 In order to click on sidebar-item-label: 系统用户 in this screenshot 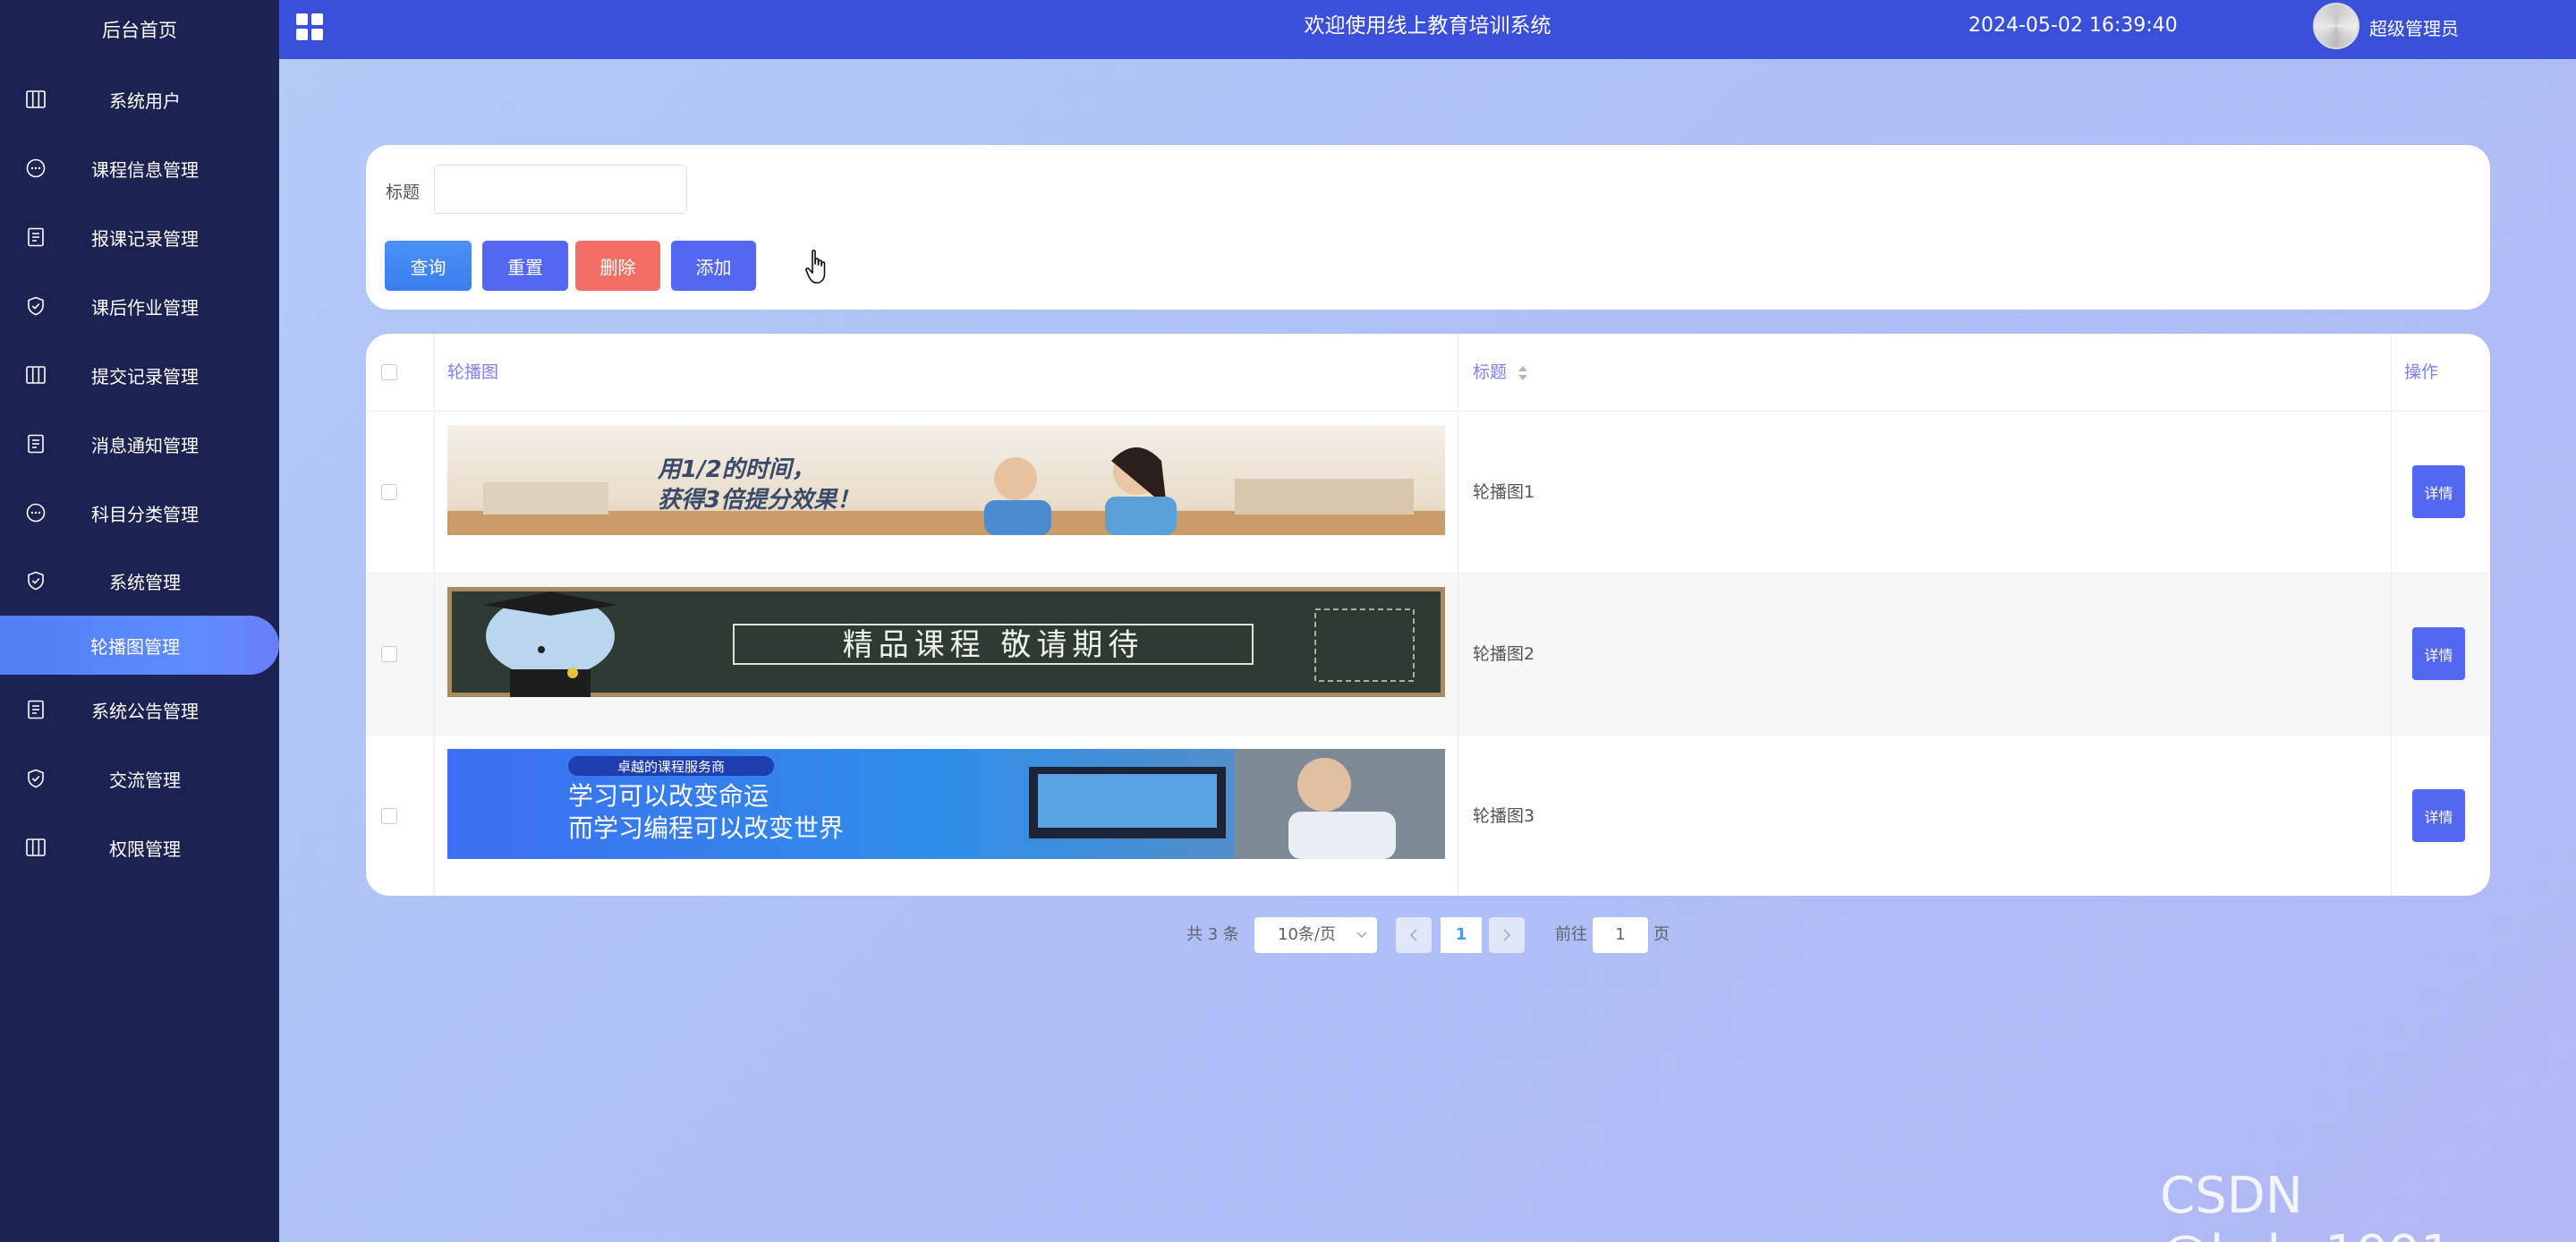, I will do `click(145, 101)`.